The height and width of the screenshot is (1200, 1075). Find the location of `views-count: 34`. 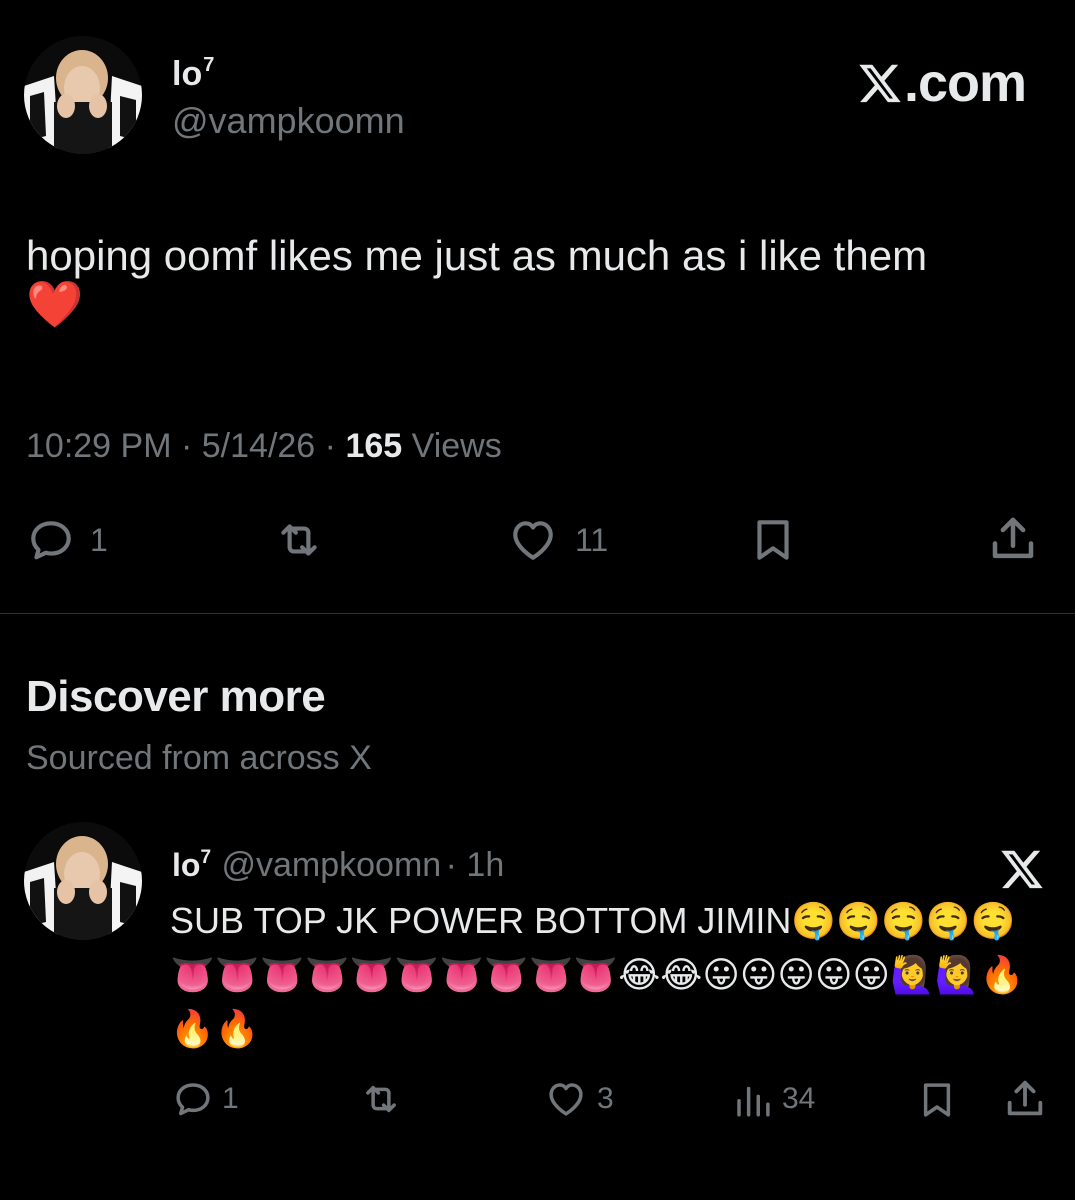

views-count: 34 is located at coordinates (799, 1098).